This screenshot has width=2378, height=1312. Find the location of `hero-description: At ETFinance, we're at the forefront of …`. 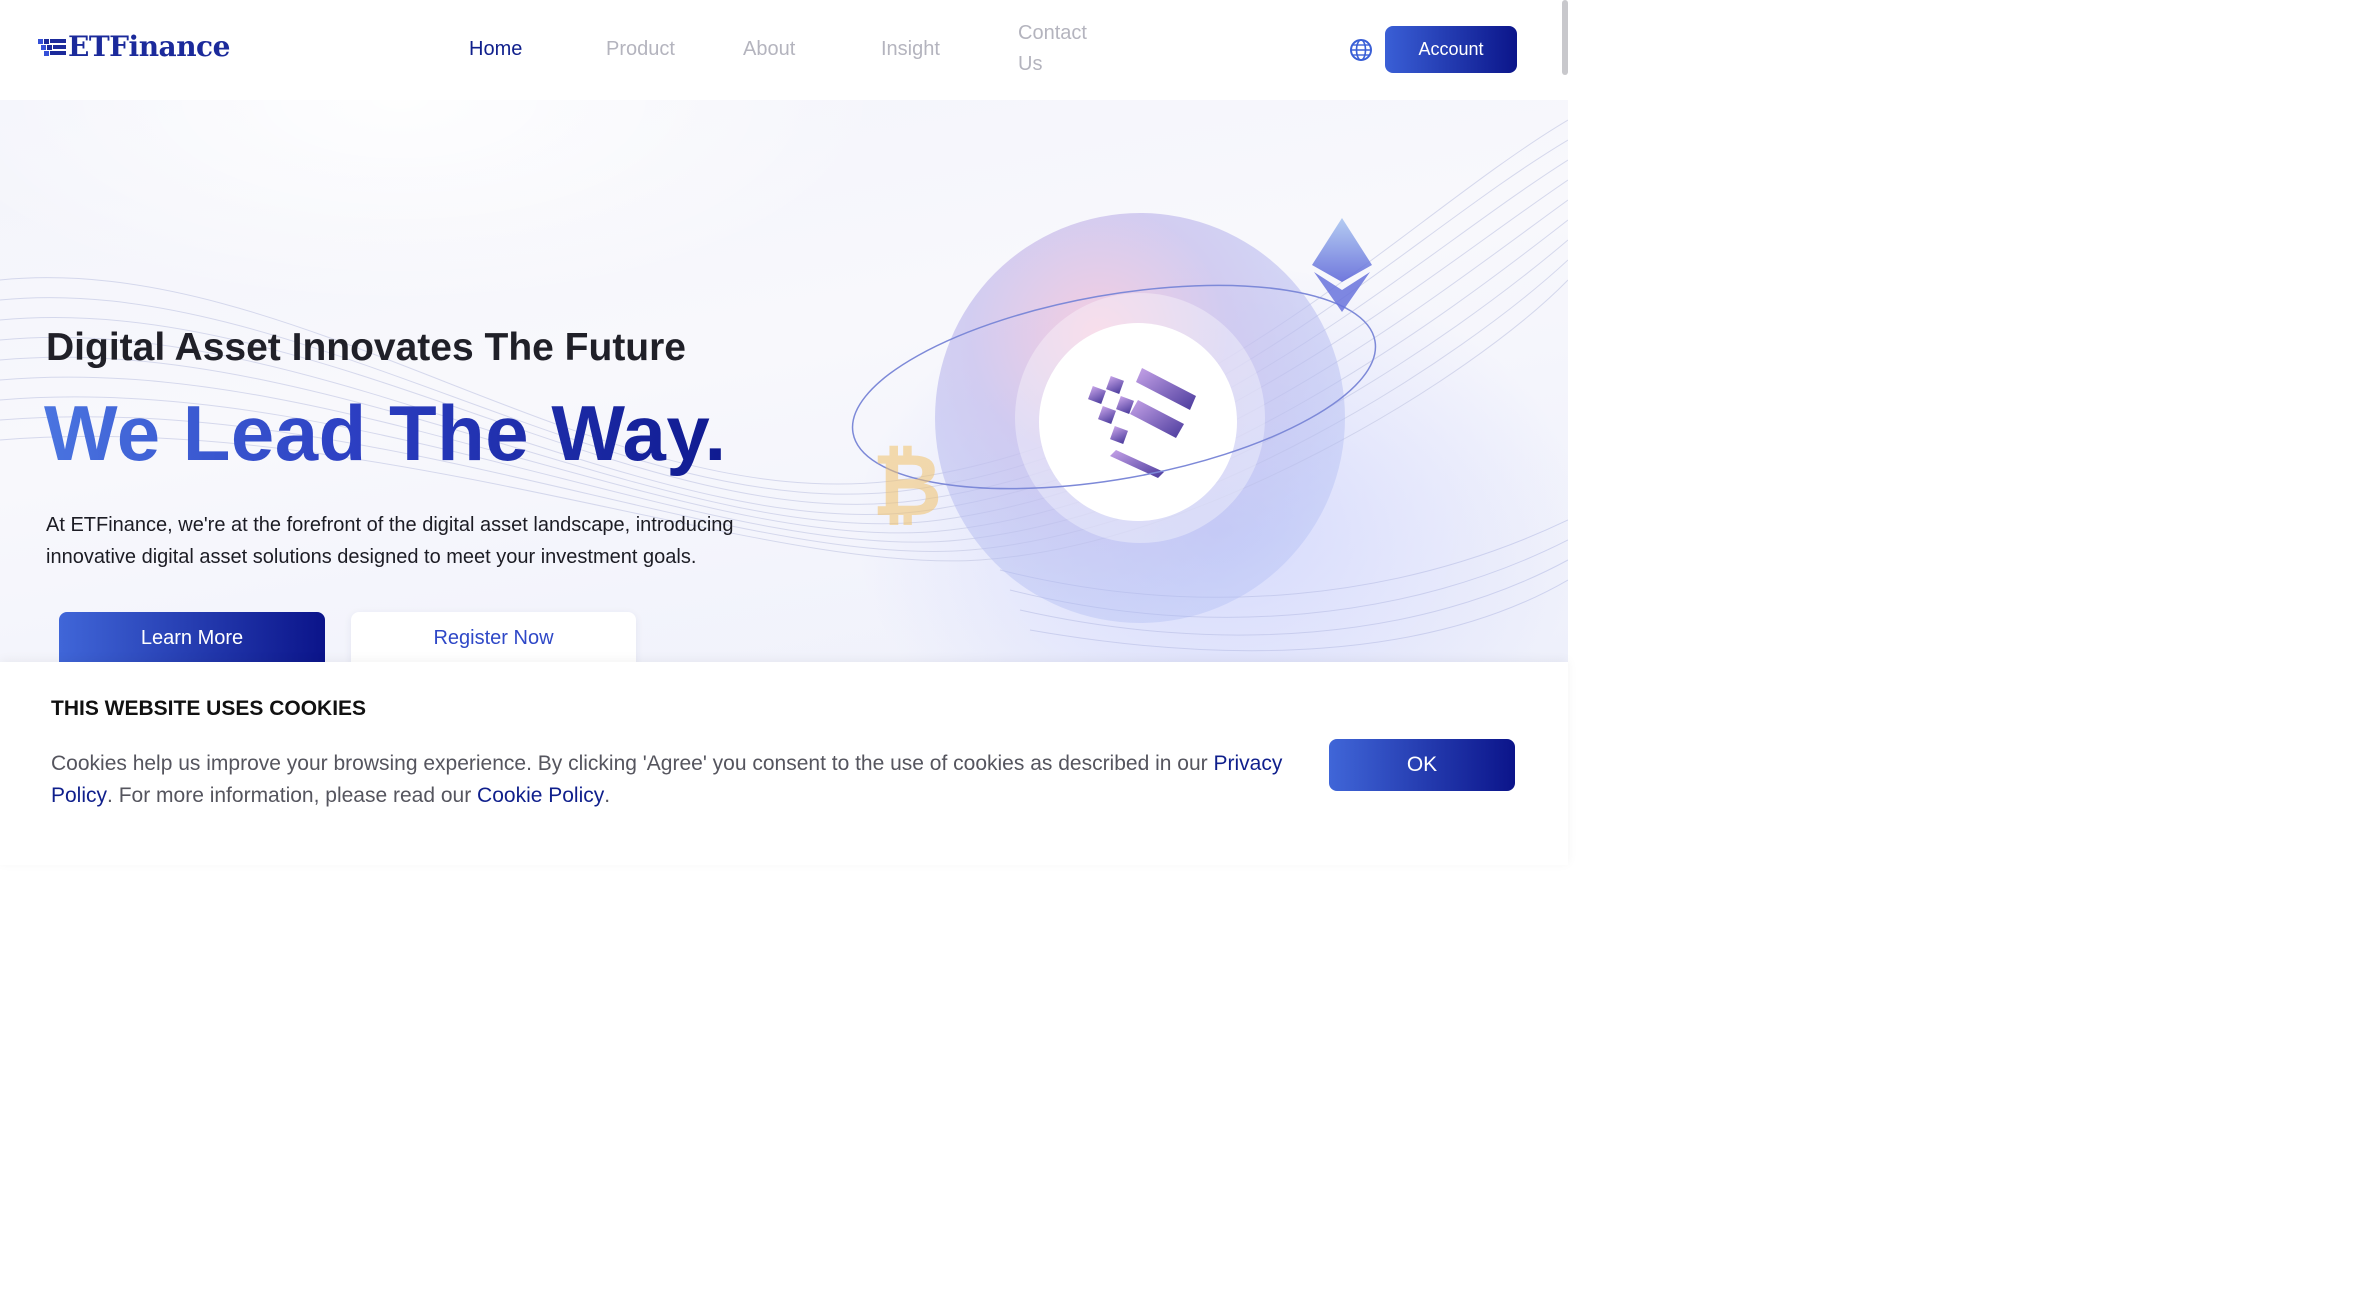

hero-description: At ETFinance, we're at the forefront of … is located at coordinates (390, 541).